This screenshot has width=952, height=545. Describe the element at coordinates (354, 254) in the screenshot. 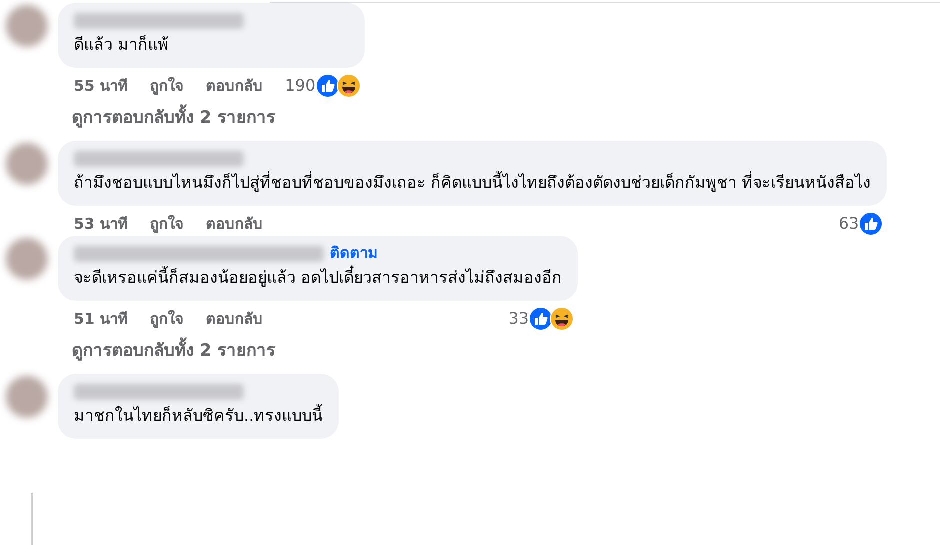

I see `follow-link: ติดตาม` at that location.